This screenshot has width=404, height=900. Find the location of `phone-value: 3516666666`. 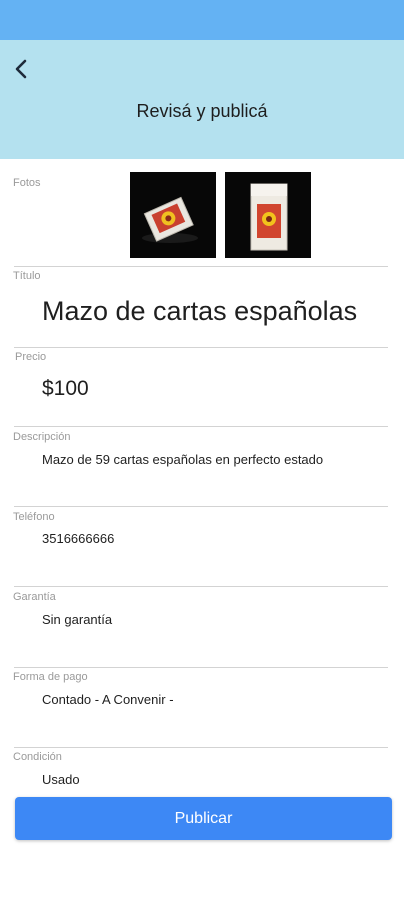

phone-value: 3516666666 is located at coordinates (78, 538).